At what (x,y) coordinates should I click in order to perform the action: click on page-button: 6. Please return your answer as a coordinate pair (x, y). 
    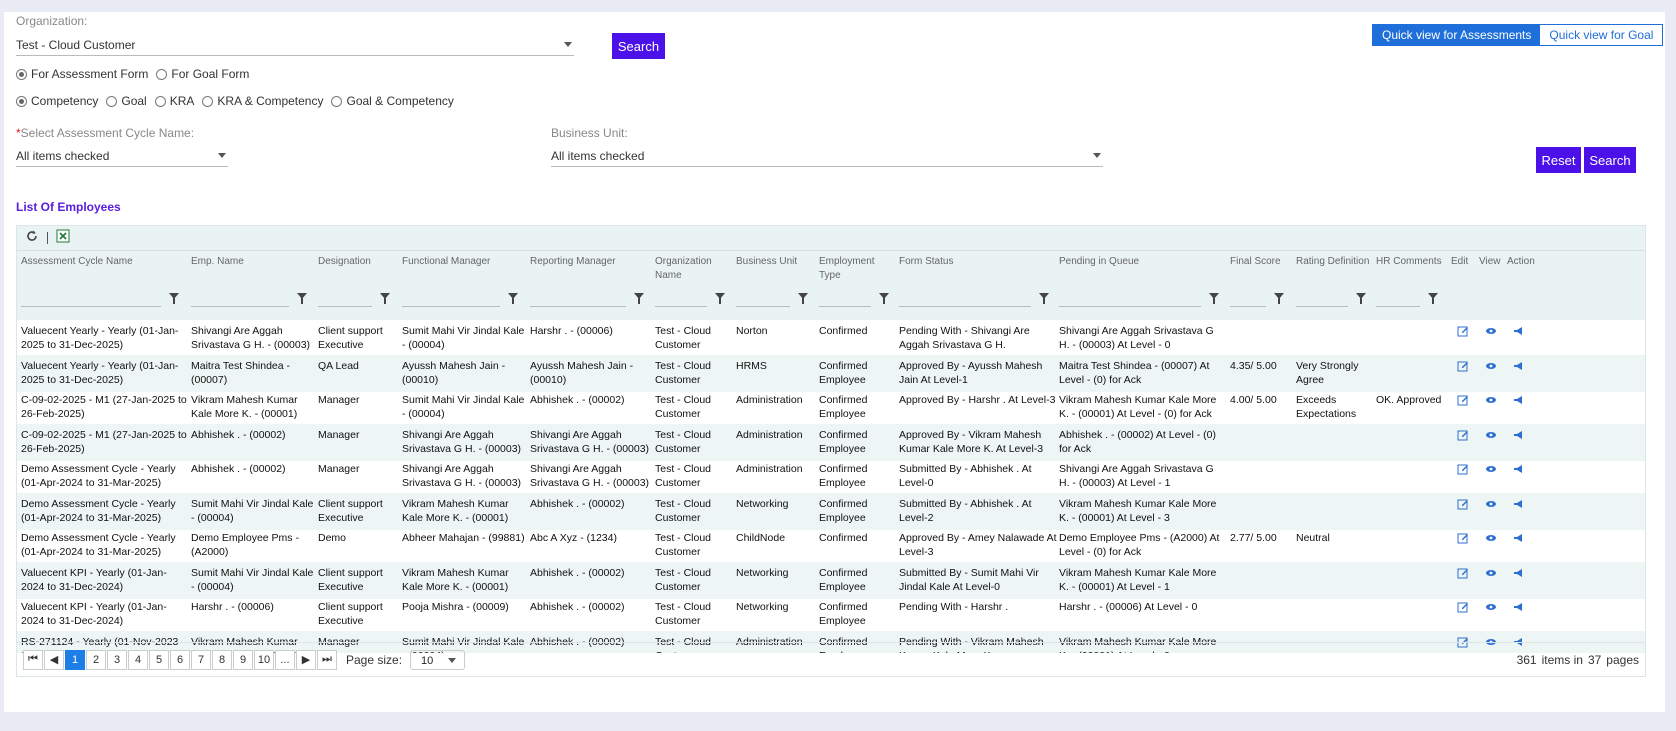
    Looking at the image, I should click on (180, 659).